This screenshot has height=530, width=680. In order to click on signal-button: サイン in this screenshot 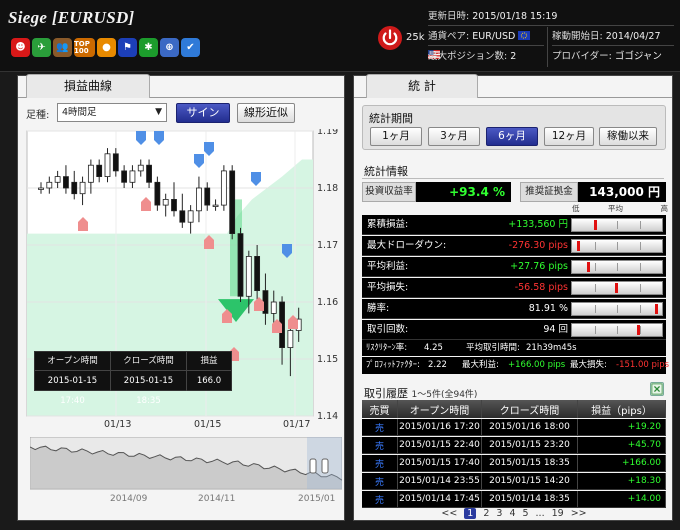, I will do `click(203, 113)`.